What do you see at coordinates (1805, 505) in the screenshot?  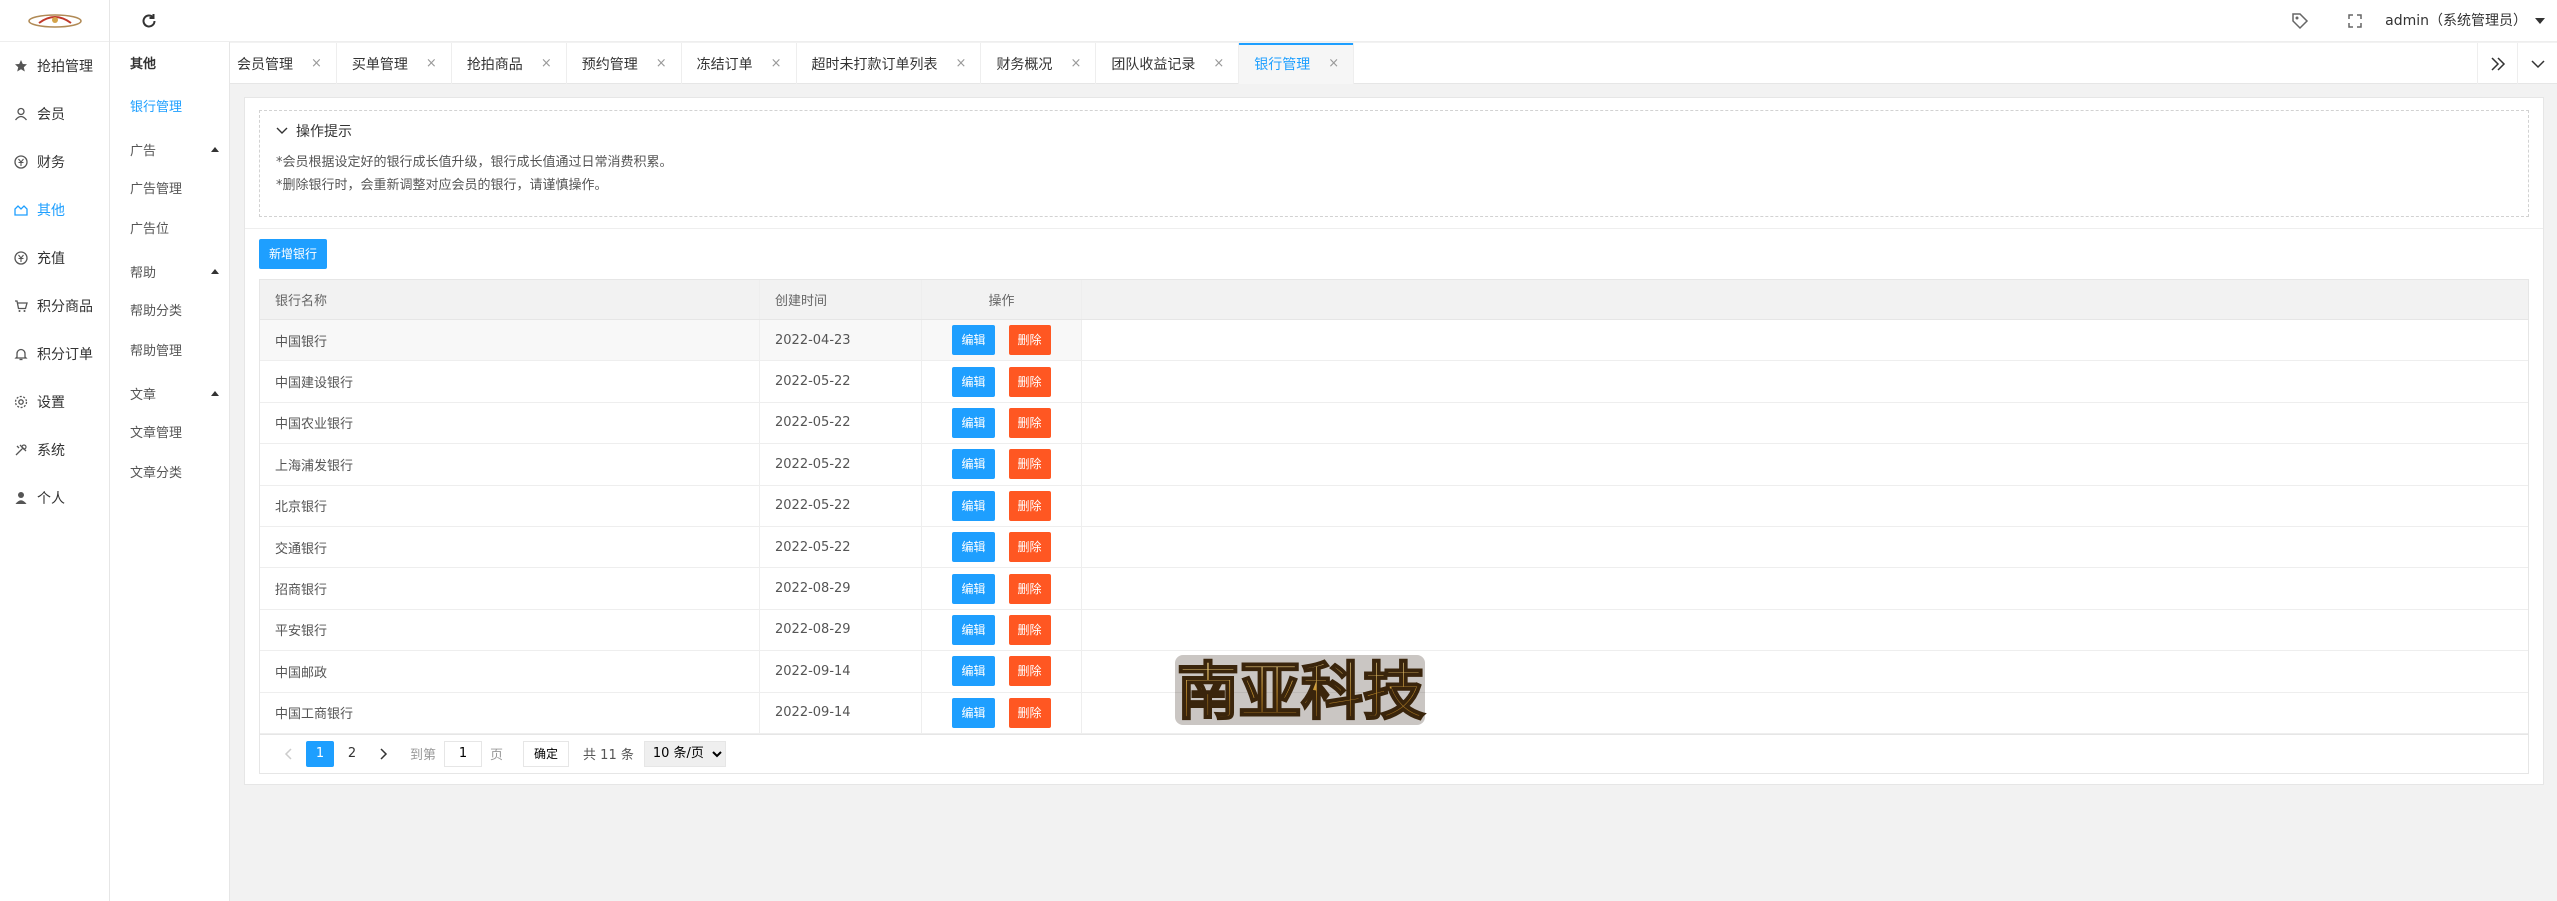 I see `row-filler` at bounding box center [1805, 505].